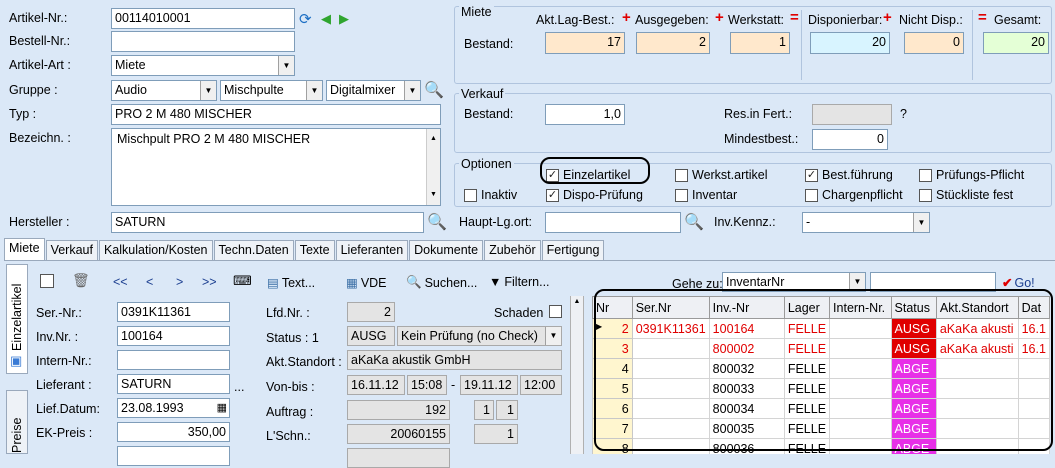 This screenshot has width=1055, height=468. I want to click on tab-fertigung: Fertigung, so click(573, 250).